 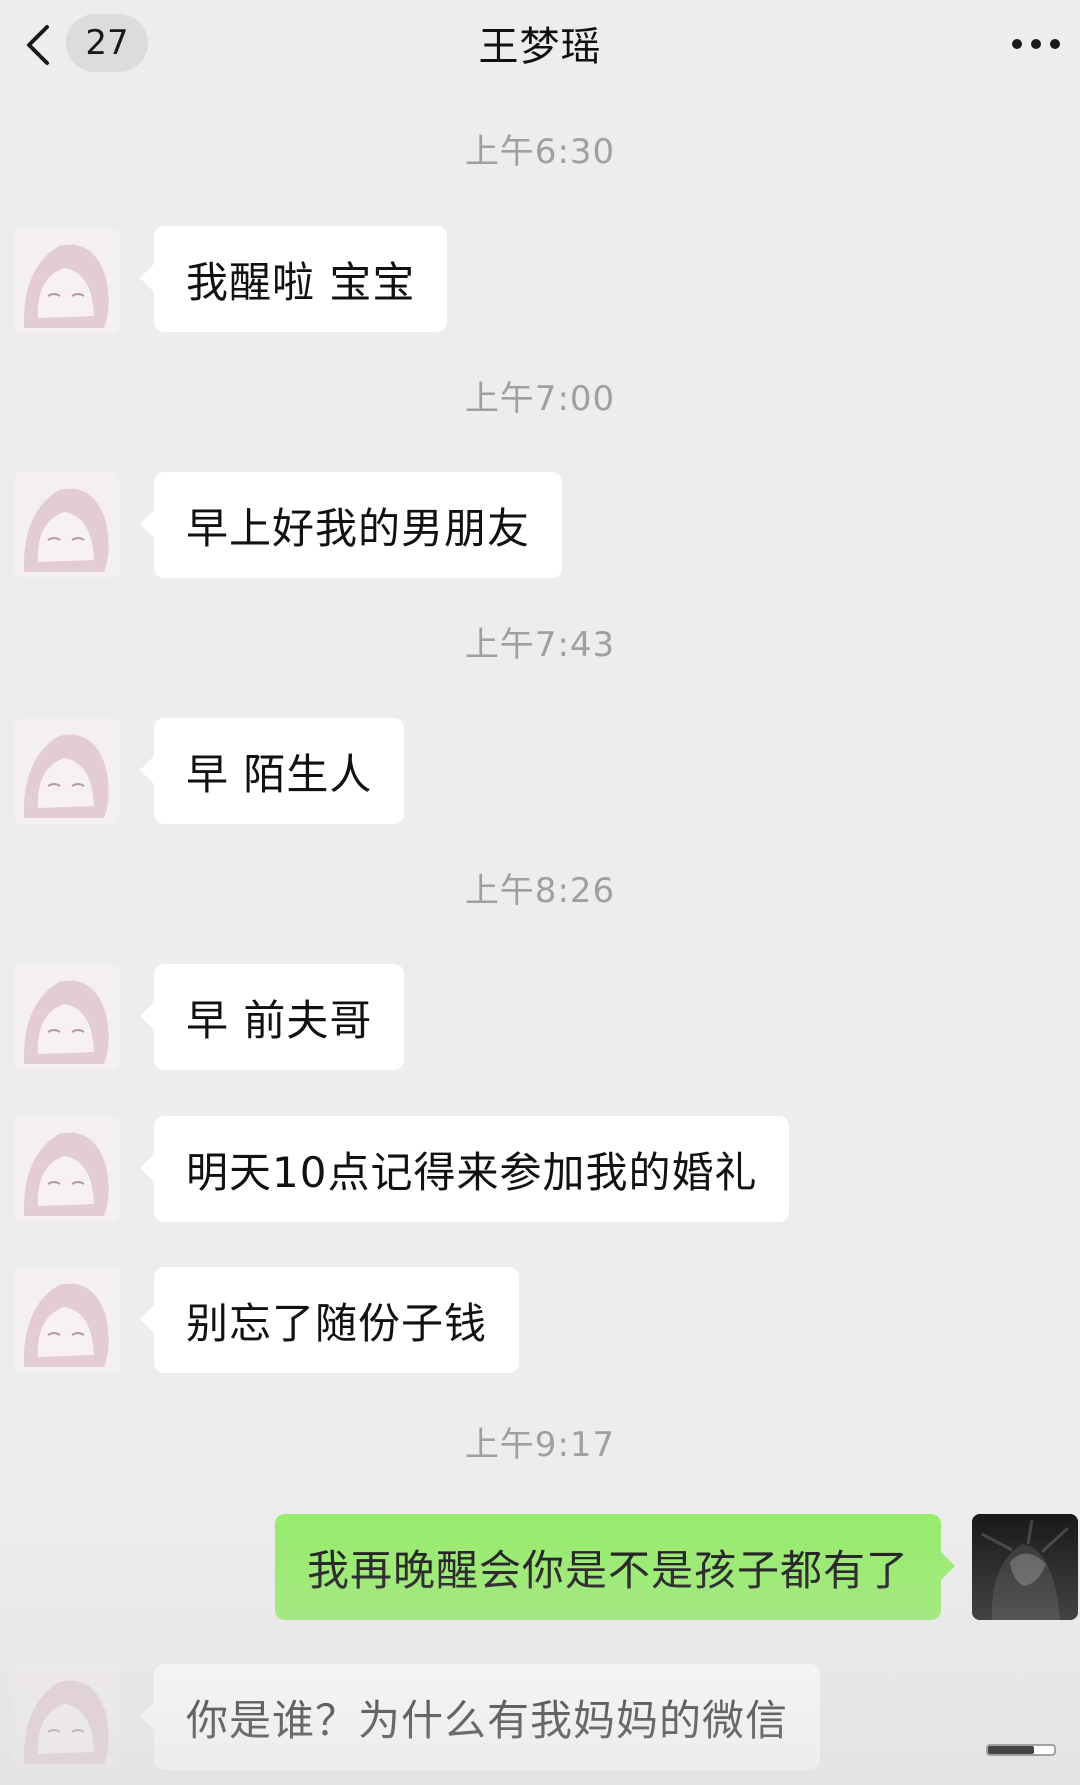 I want to click on incoming-message: 早 陌生人, so click(x=272, y=771).